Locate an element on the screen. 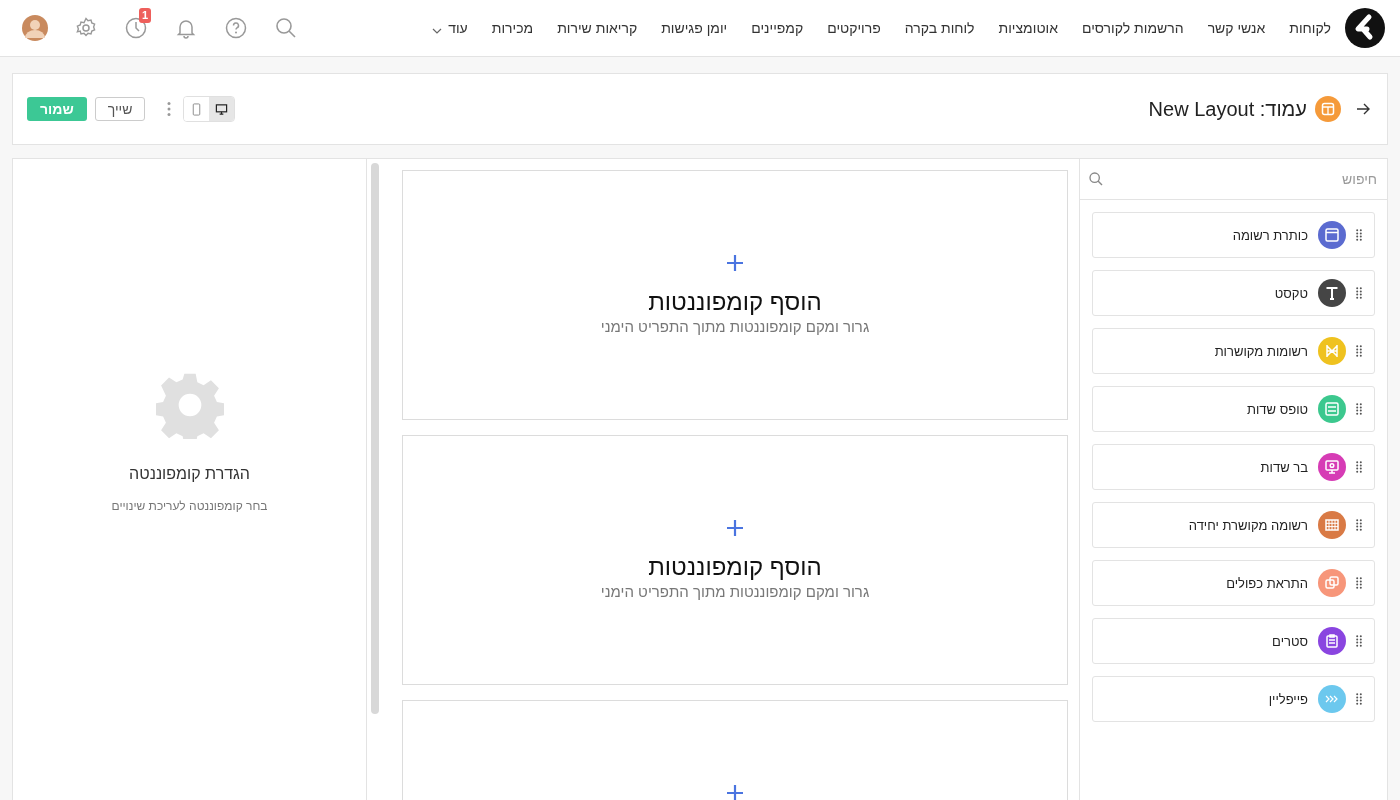  caret-icon is located at coordinates (437, 30).